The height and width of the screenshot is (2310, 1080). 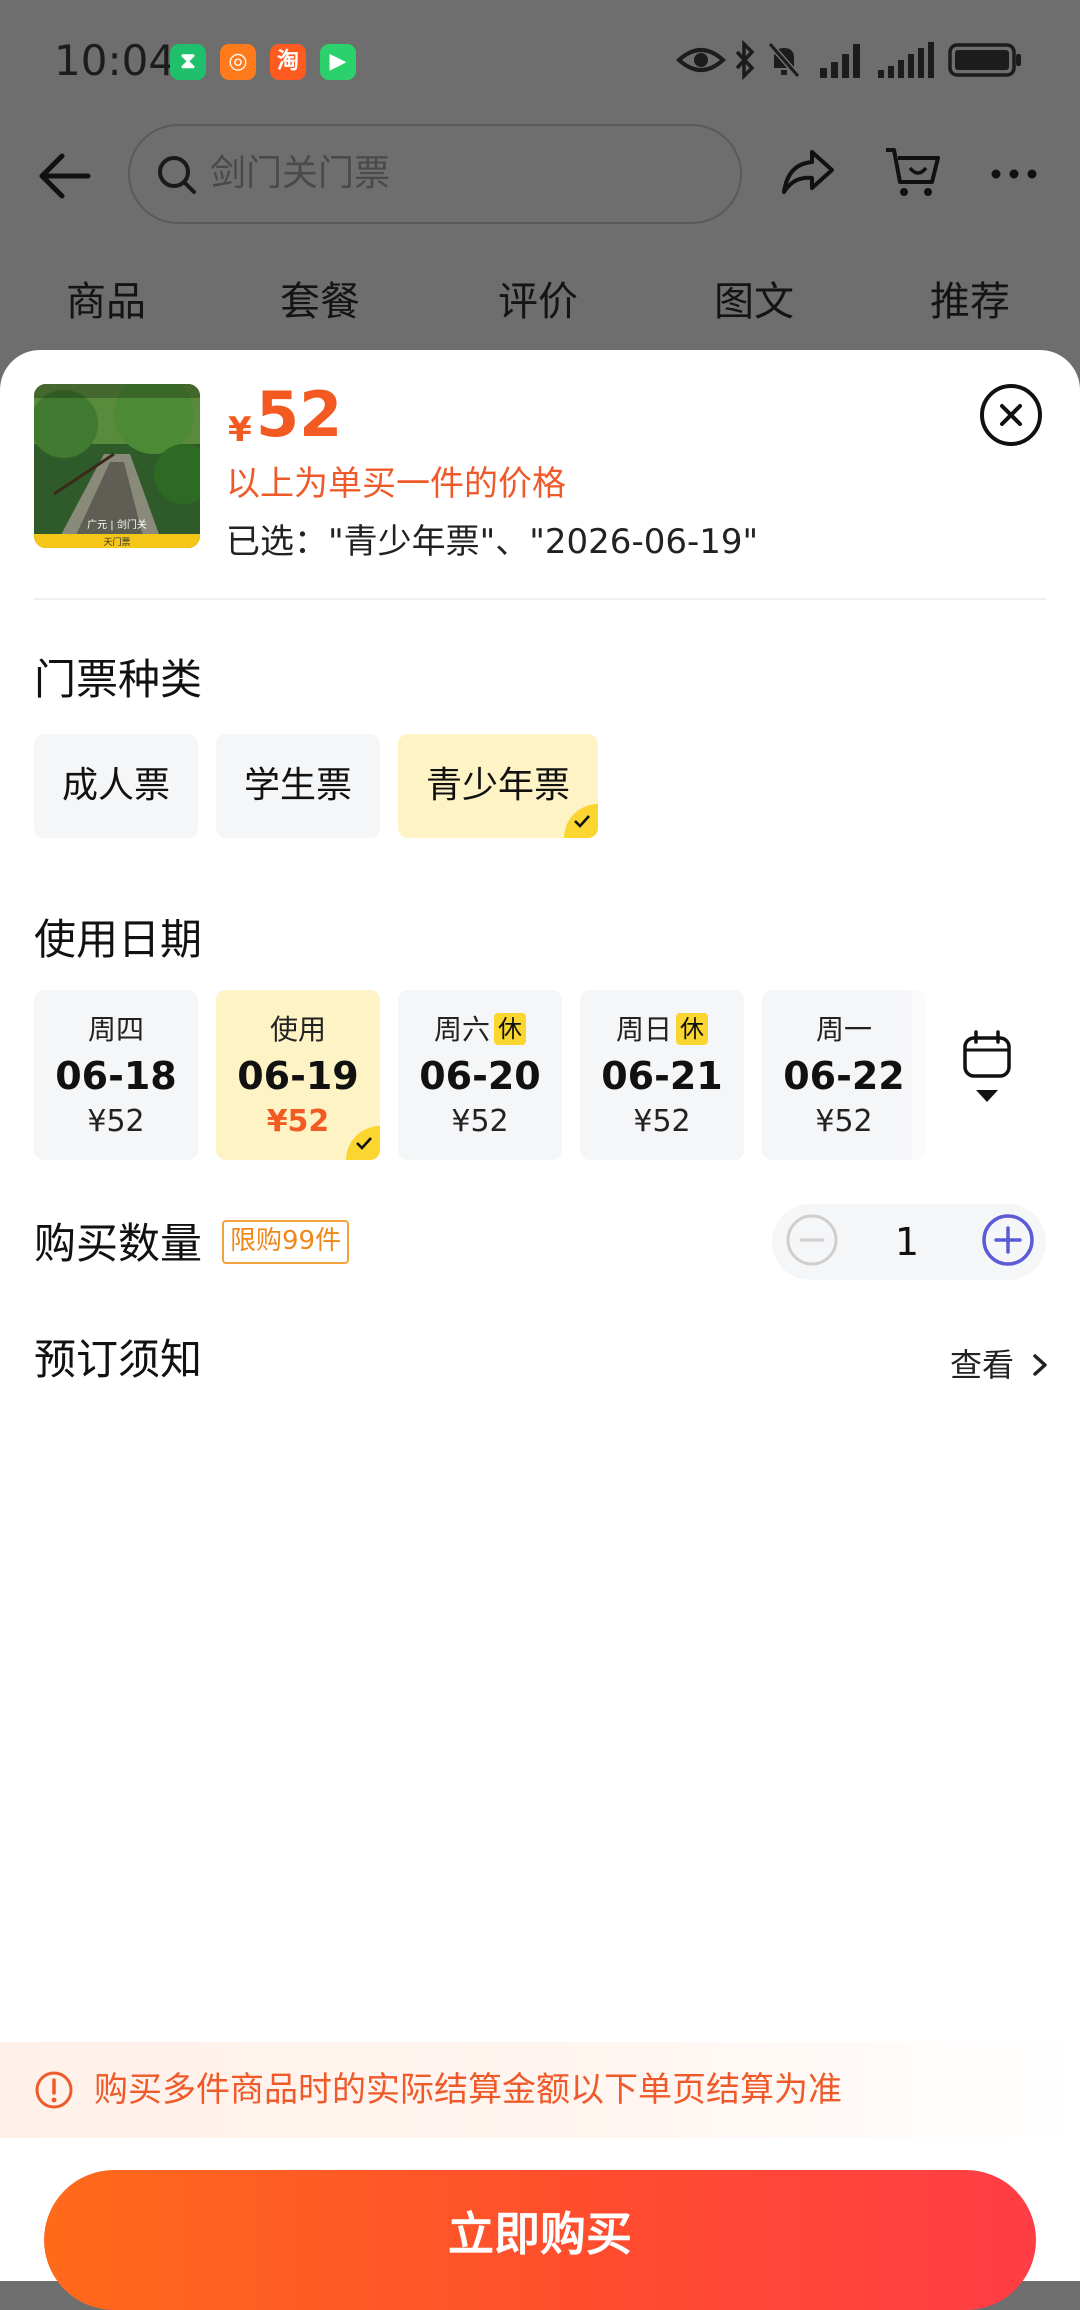 I want to click on date-value: 06-20, so click(x=480, y=1076).